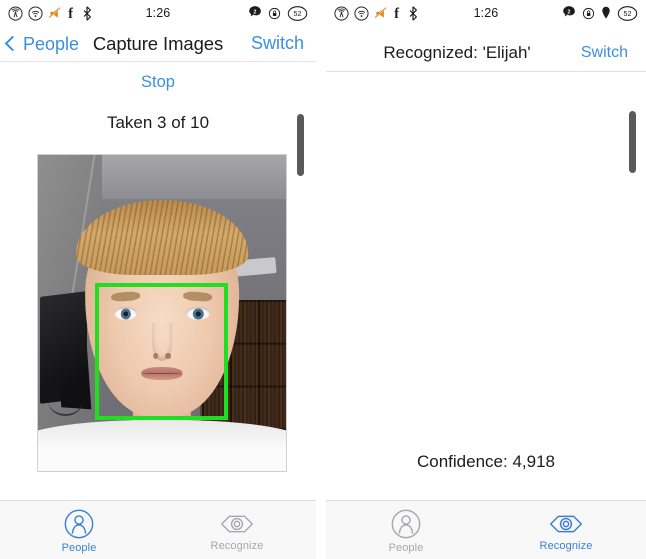 The image size is (646, 559). Describe the element at coordinates (158, 82) in the screenshot. I see `stop-button: Stop` at that location.